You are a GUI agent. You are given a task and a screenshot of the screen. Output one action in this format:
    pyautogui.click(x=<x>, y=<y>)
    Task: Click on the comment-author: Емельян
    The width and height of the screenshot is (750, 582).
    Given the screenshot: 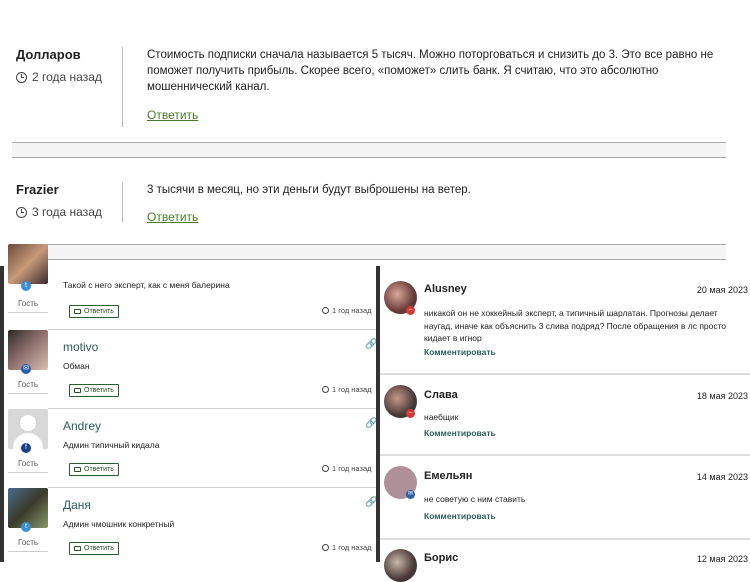 What is the action you would take?
    pyautogui.click(x=448, y=476)
    